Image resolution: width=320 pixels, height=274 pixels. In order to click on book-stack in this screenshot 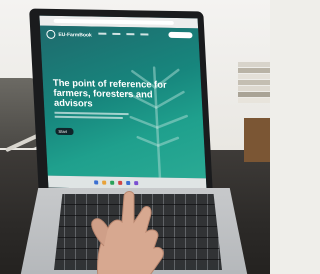, I will do `click(254, 94)`.